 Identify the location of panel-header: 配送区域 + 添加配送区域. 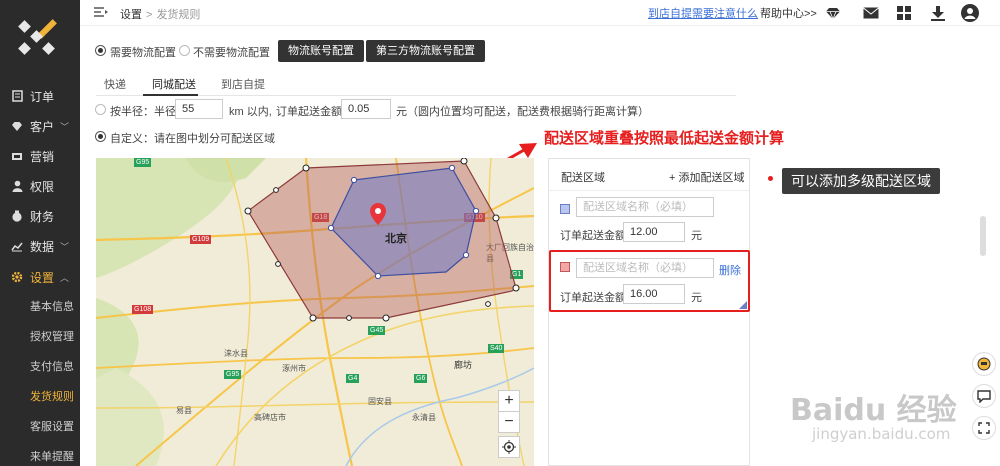
(649, 175).